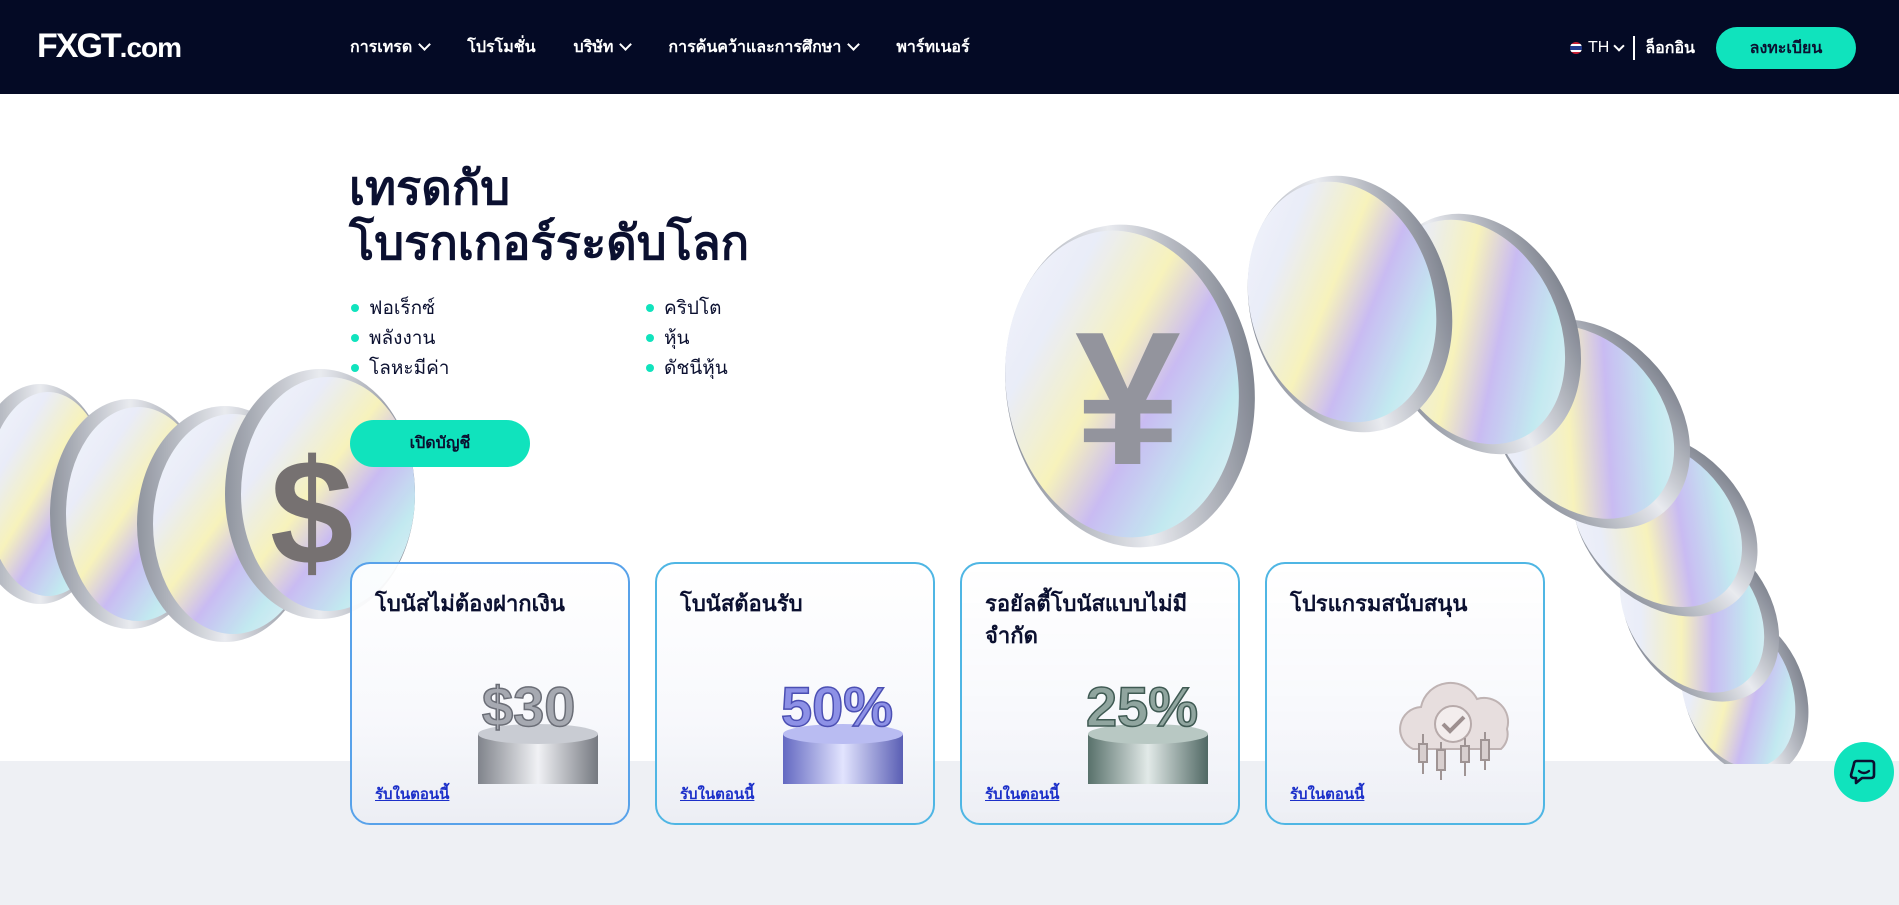 The height and width of the screenshot is (905, 1899). I want to click on promo-card-title: โปรแกรมสนับสนุน, so click(1379, 603).